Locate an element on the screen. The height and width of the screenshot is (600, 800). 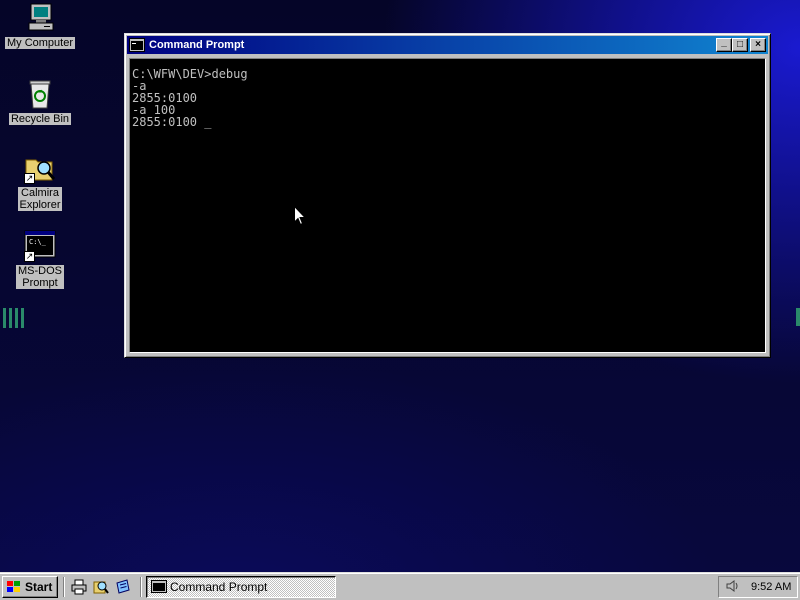
magnifier-icon is located at coordinates (101, 587).